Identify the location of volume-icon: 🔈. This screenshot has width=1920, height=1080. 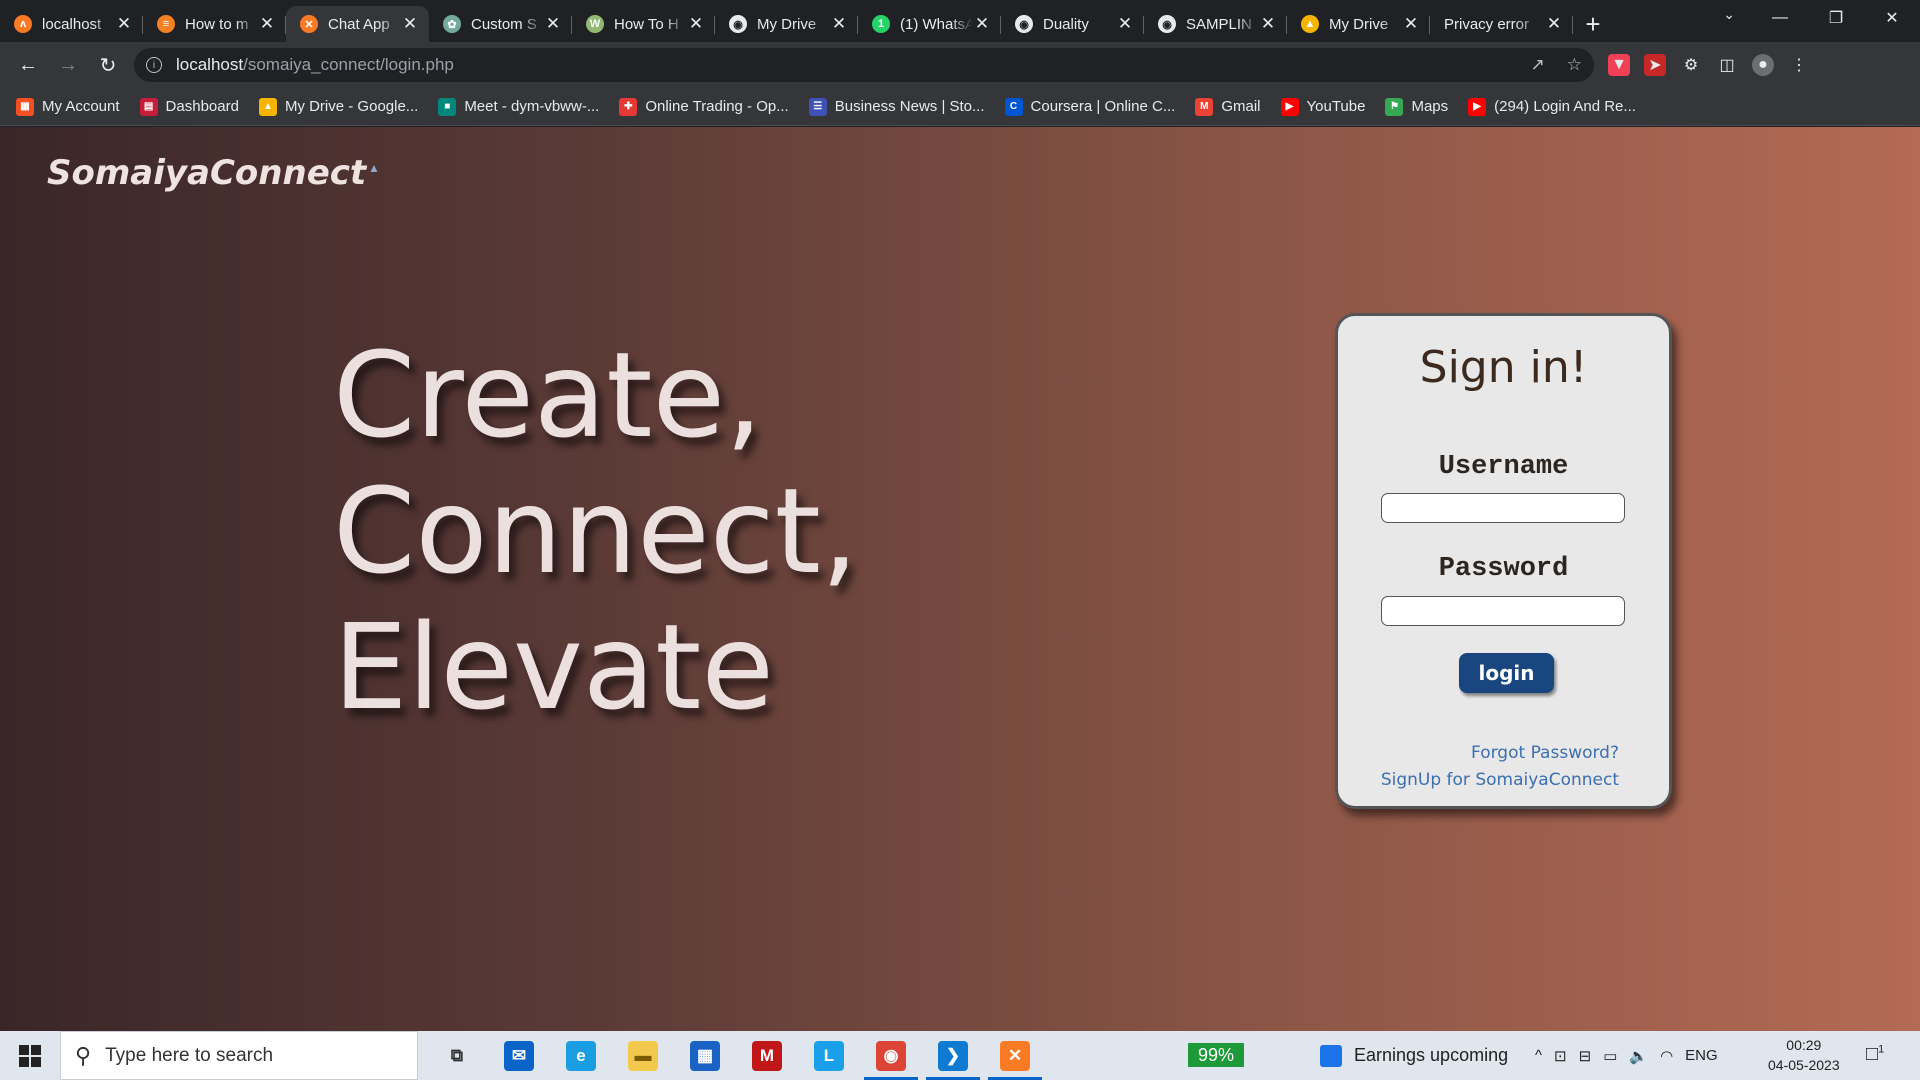
(1638, 1056).